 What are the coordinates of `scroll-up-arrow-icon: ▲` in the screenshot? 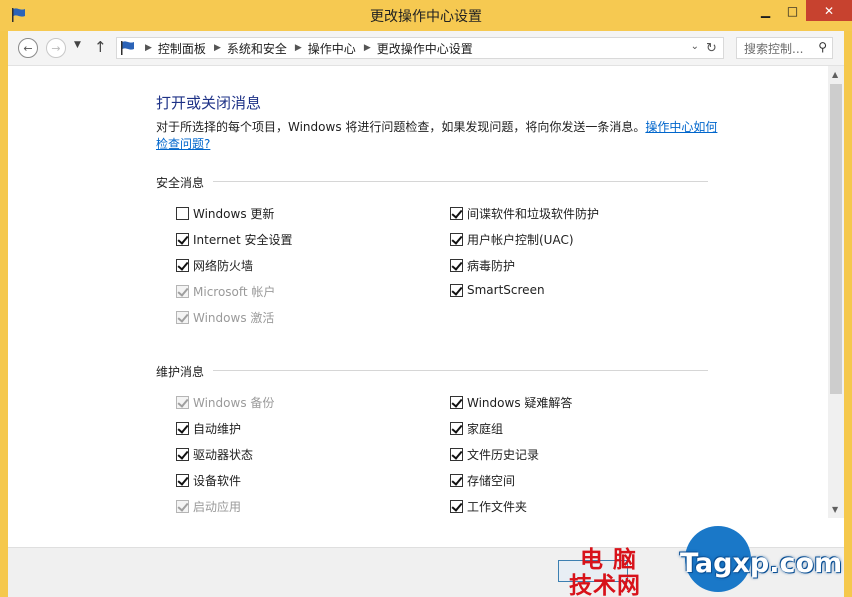 It's located at (835, 74).